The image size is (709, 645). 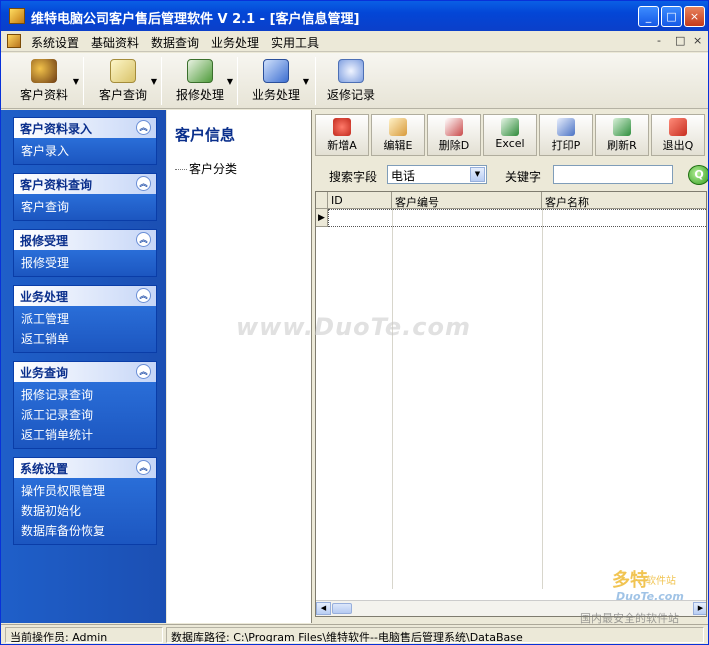 What do you see at coordinates (437, 174) in the screenshot?
I see `search-field-select: 电话 ▼` at bounding box center [437, 174].